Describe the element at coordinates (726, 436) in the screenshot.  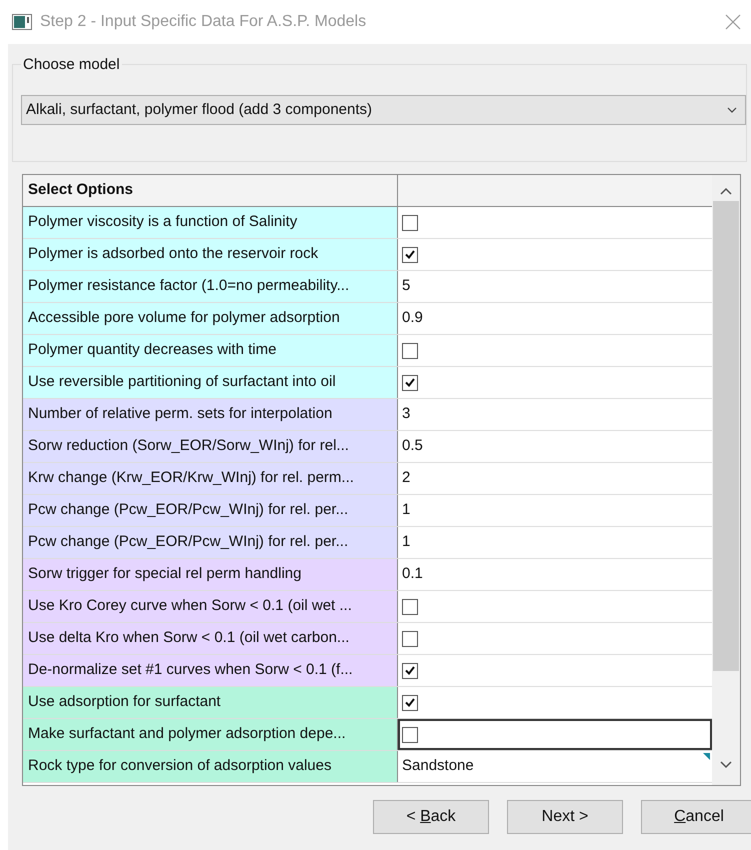
I see `scrollbar-thumb` at that location.